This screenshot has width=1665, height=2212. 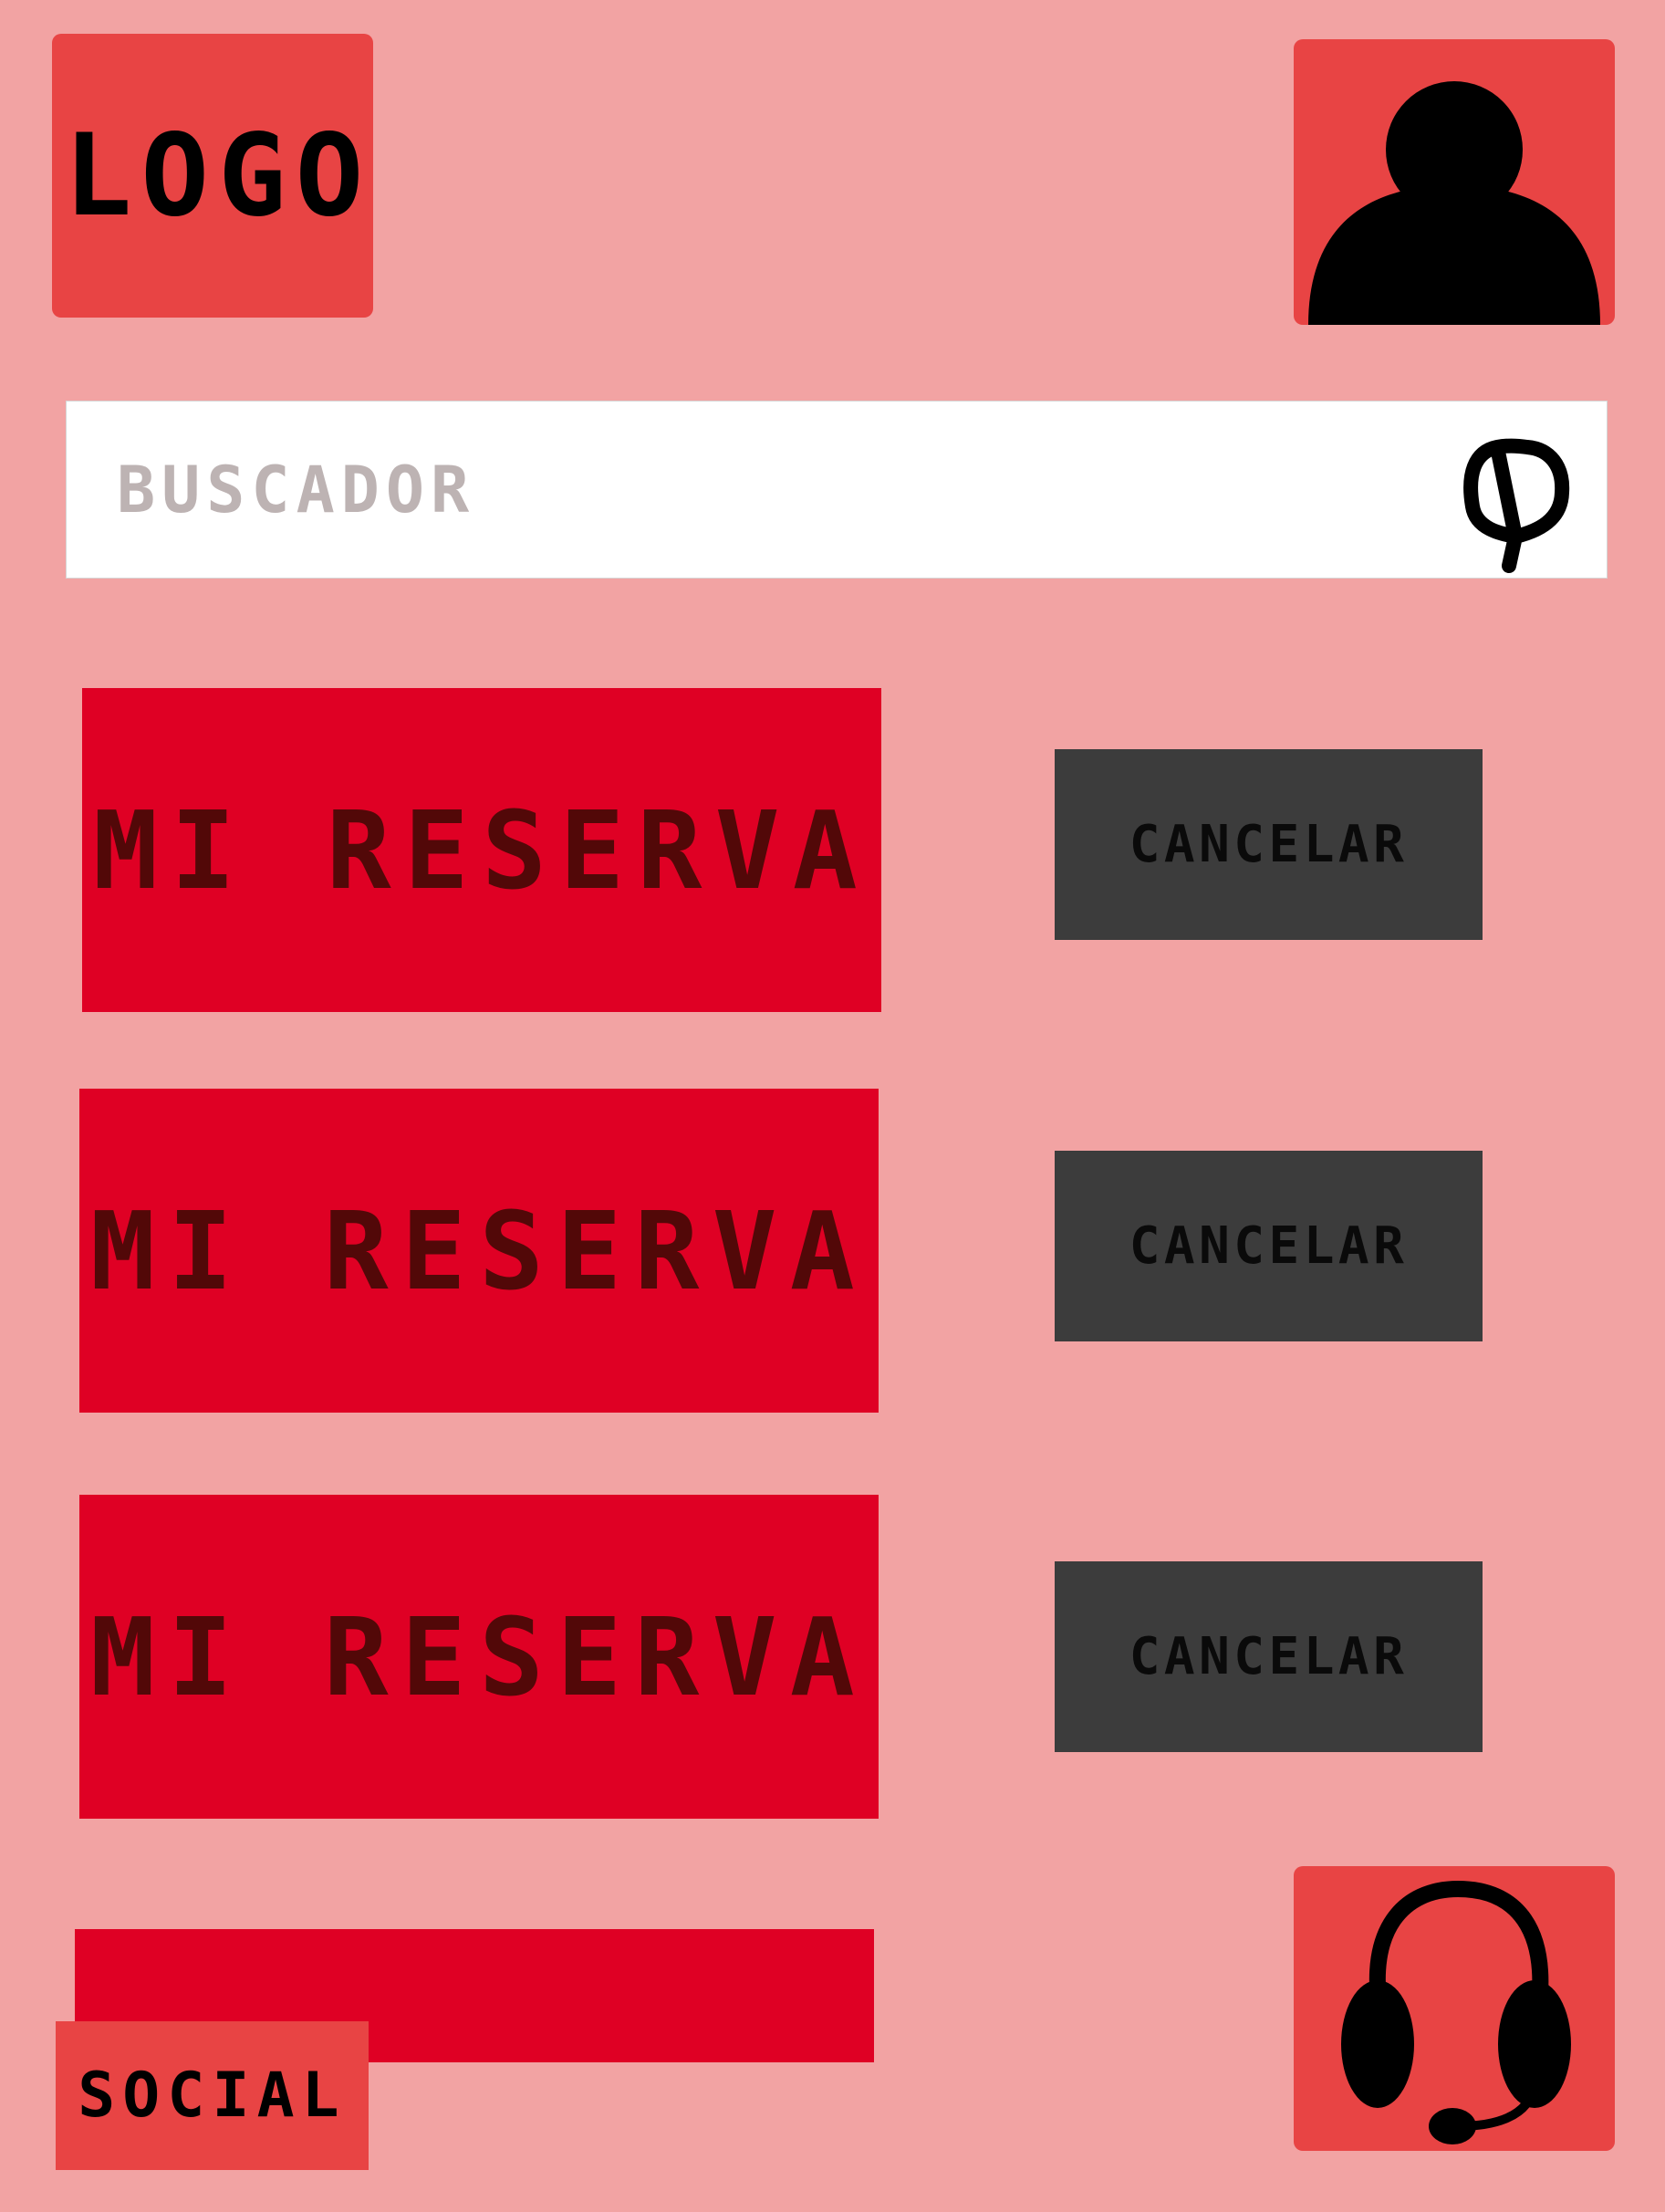 I want to click on support-button, so click(x=1455, y=2008).